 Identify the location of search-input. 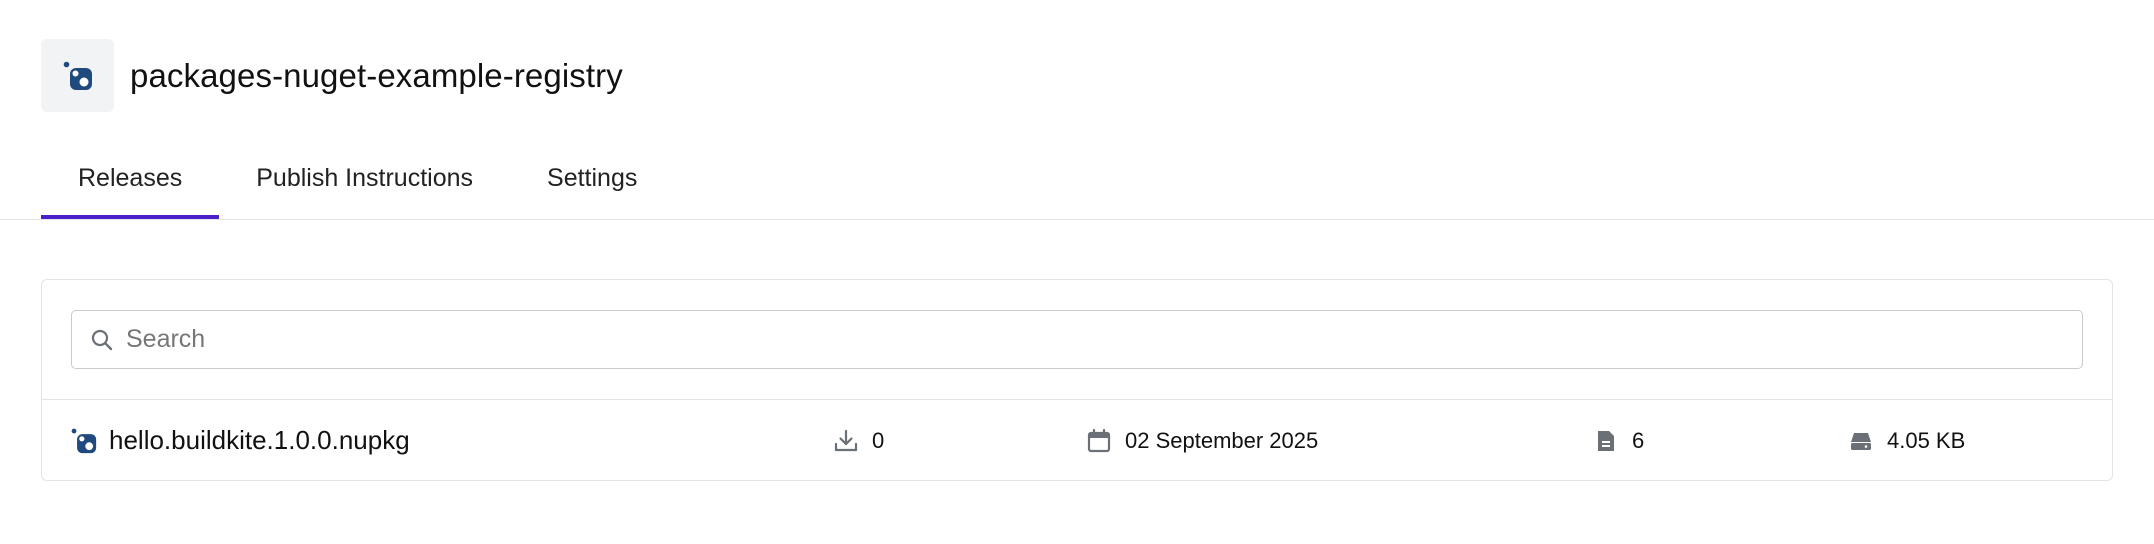
(1103, 339).